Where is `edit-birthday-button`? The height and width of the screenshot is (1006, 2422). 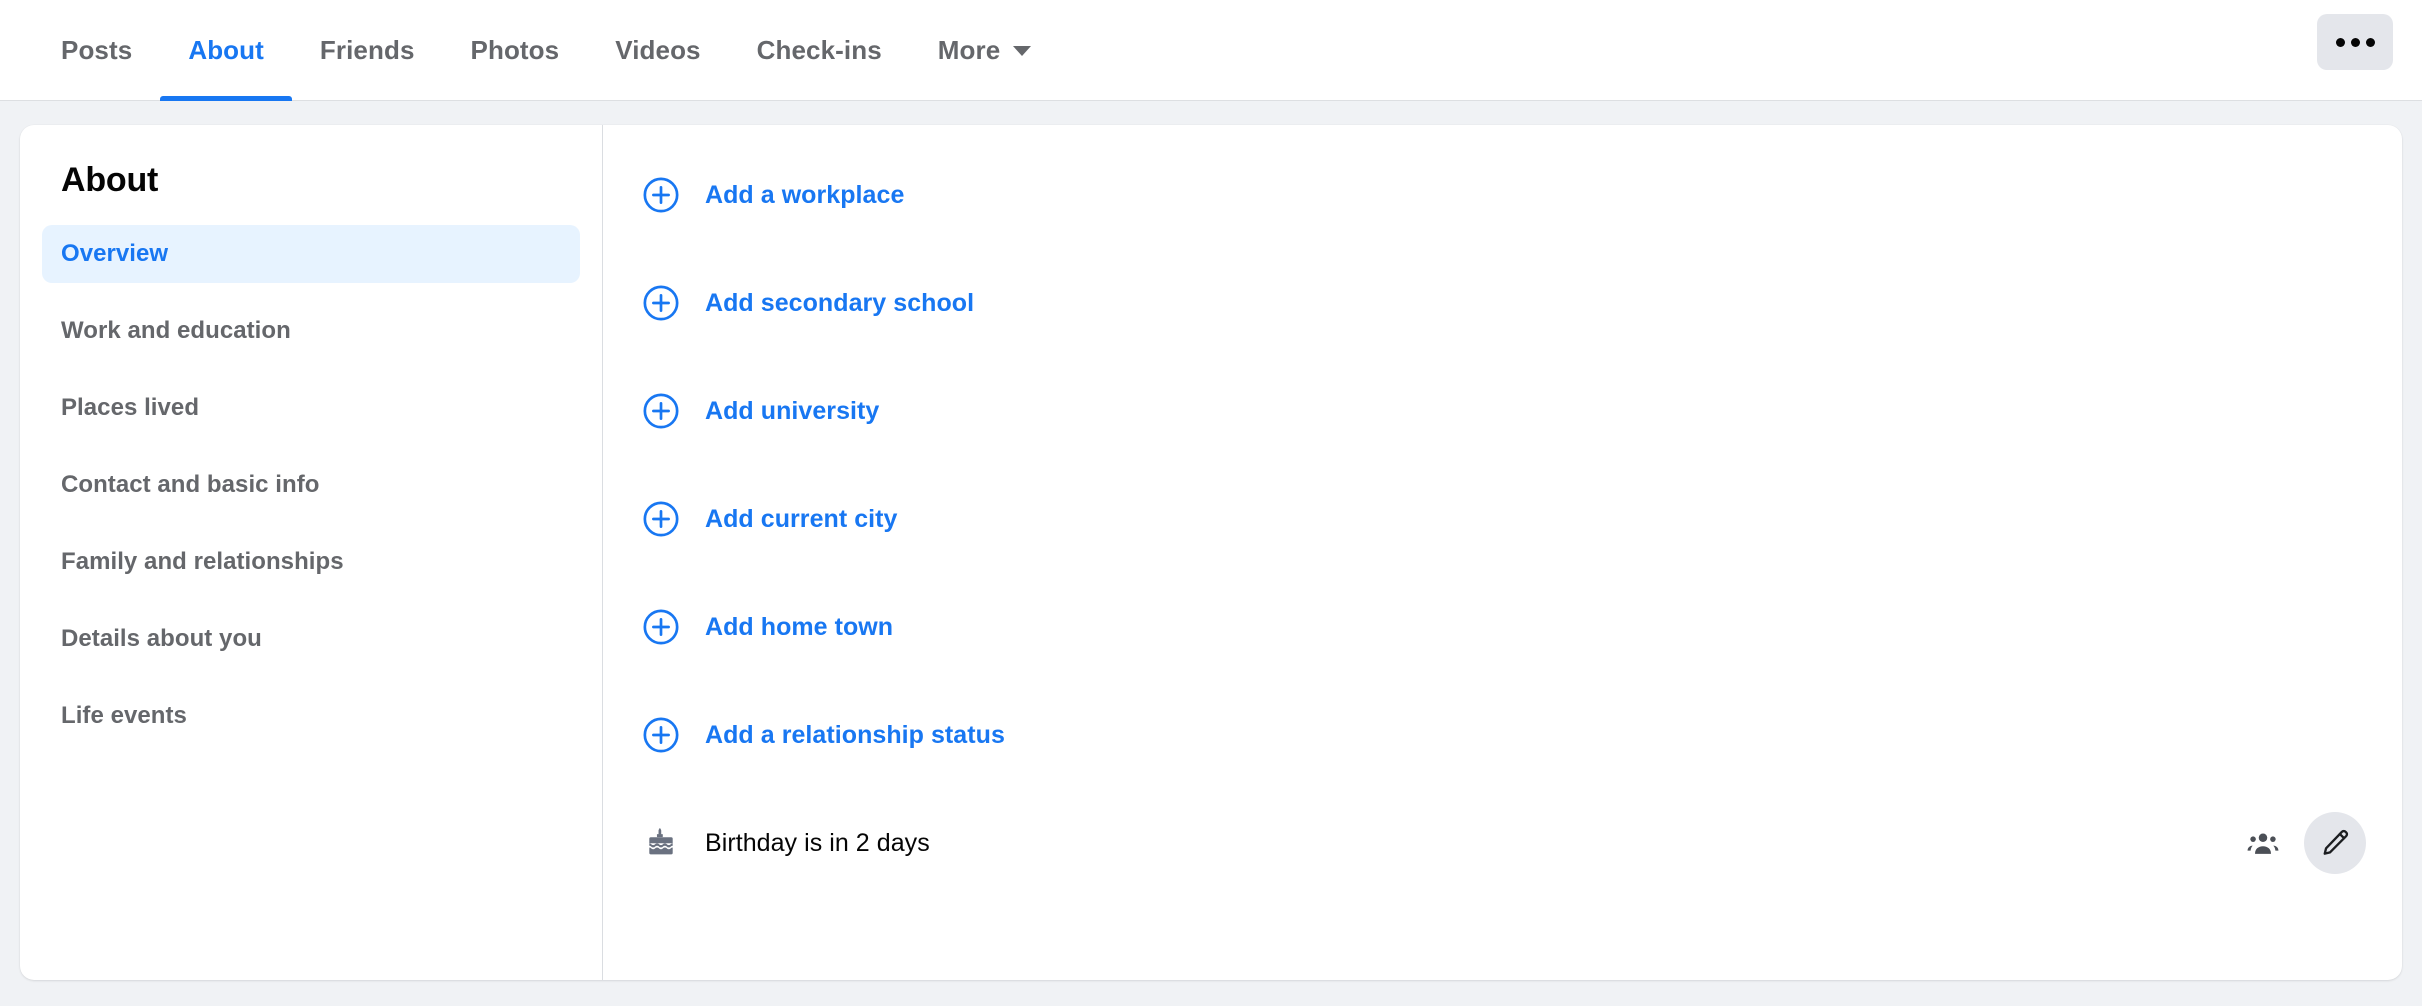
edit-birthday-button is located at coordinates (2335, 843).